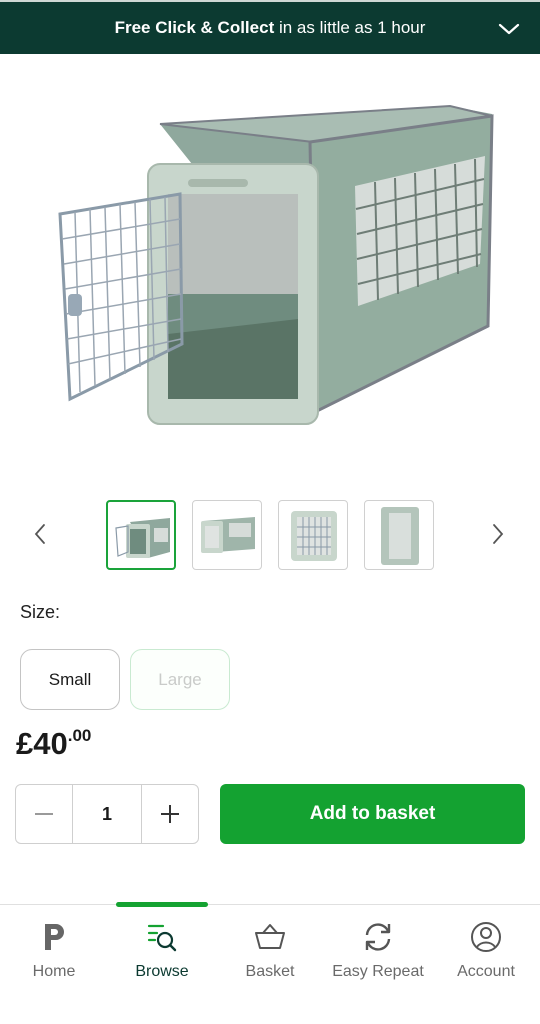  I want to click on nav-item-basket: Basket, so click(270, 953).